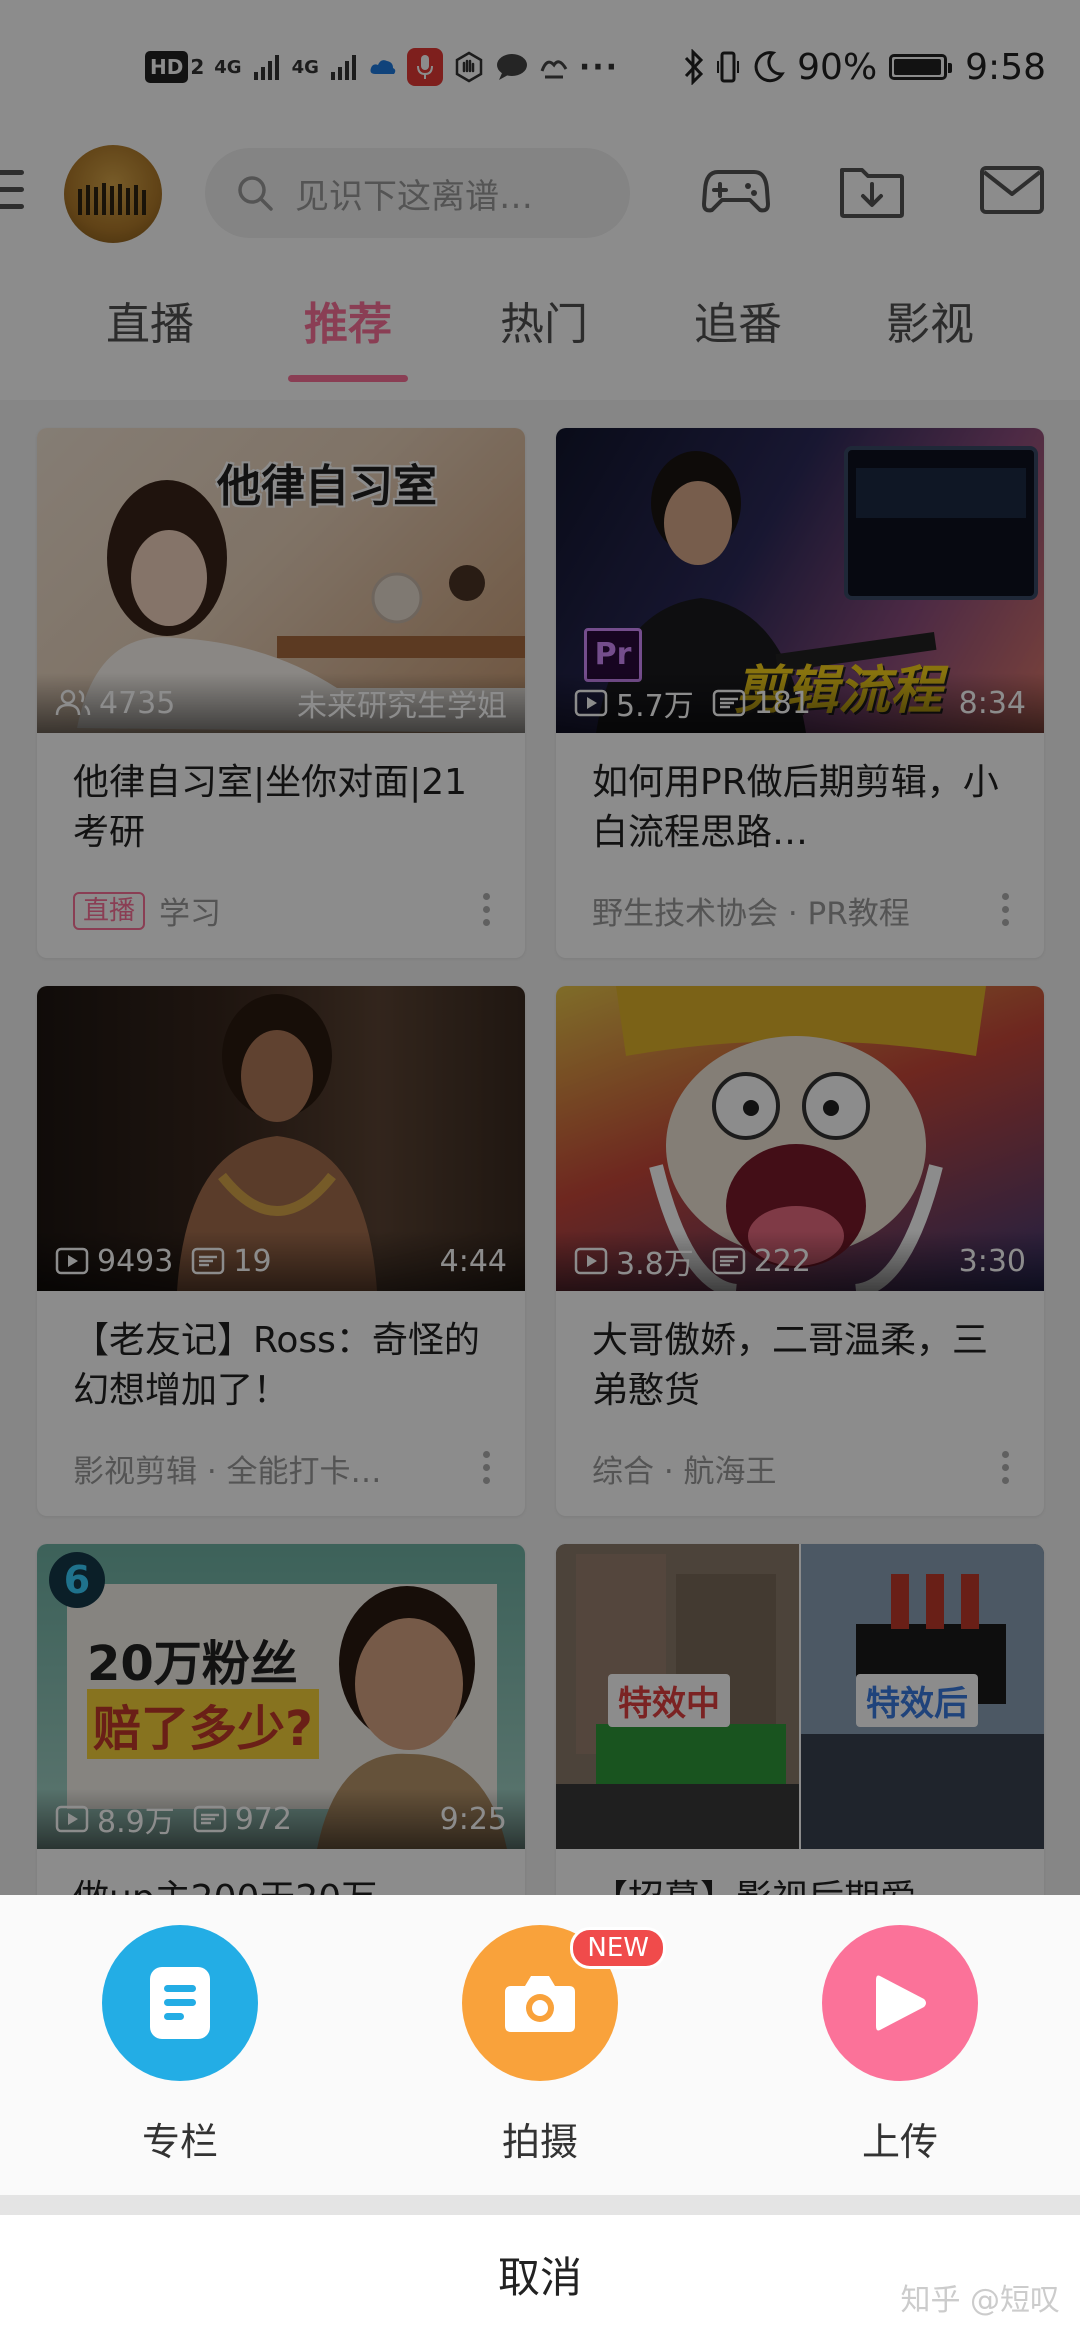 The height and width of the screenshot is (2340, 1080). I want to click on watermark: 知乎 @短叹, so click(980, 2300).